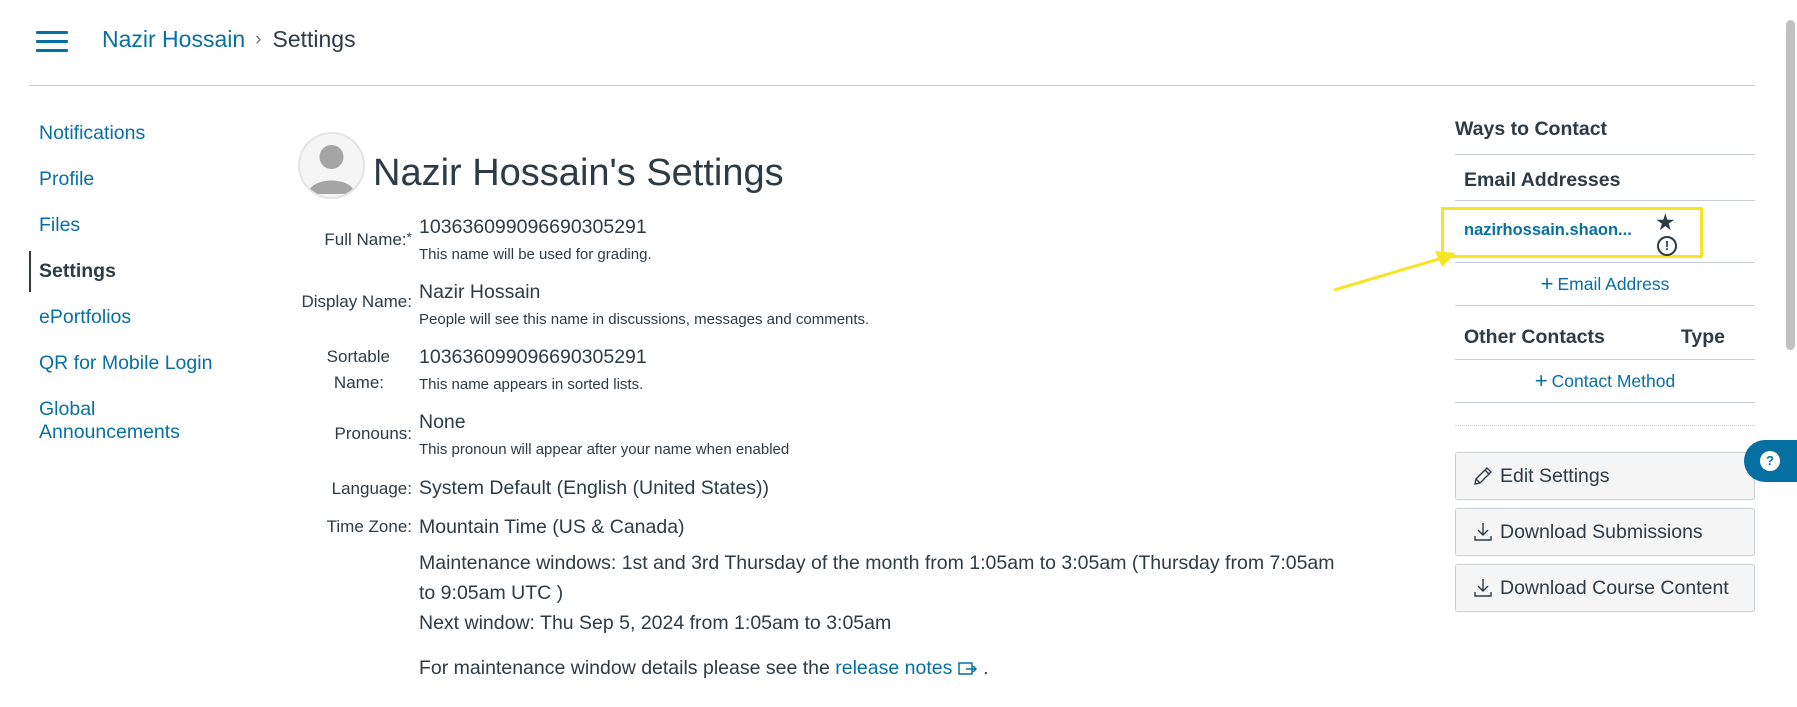 The width and height of the screenshot is (1797, 707). What do you see at coordinates (369, 526) in the screenshot?
I see `time-zone-label: Time Zone:` at bounding box center [369, 526].